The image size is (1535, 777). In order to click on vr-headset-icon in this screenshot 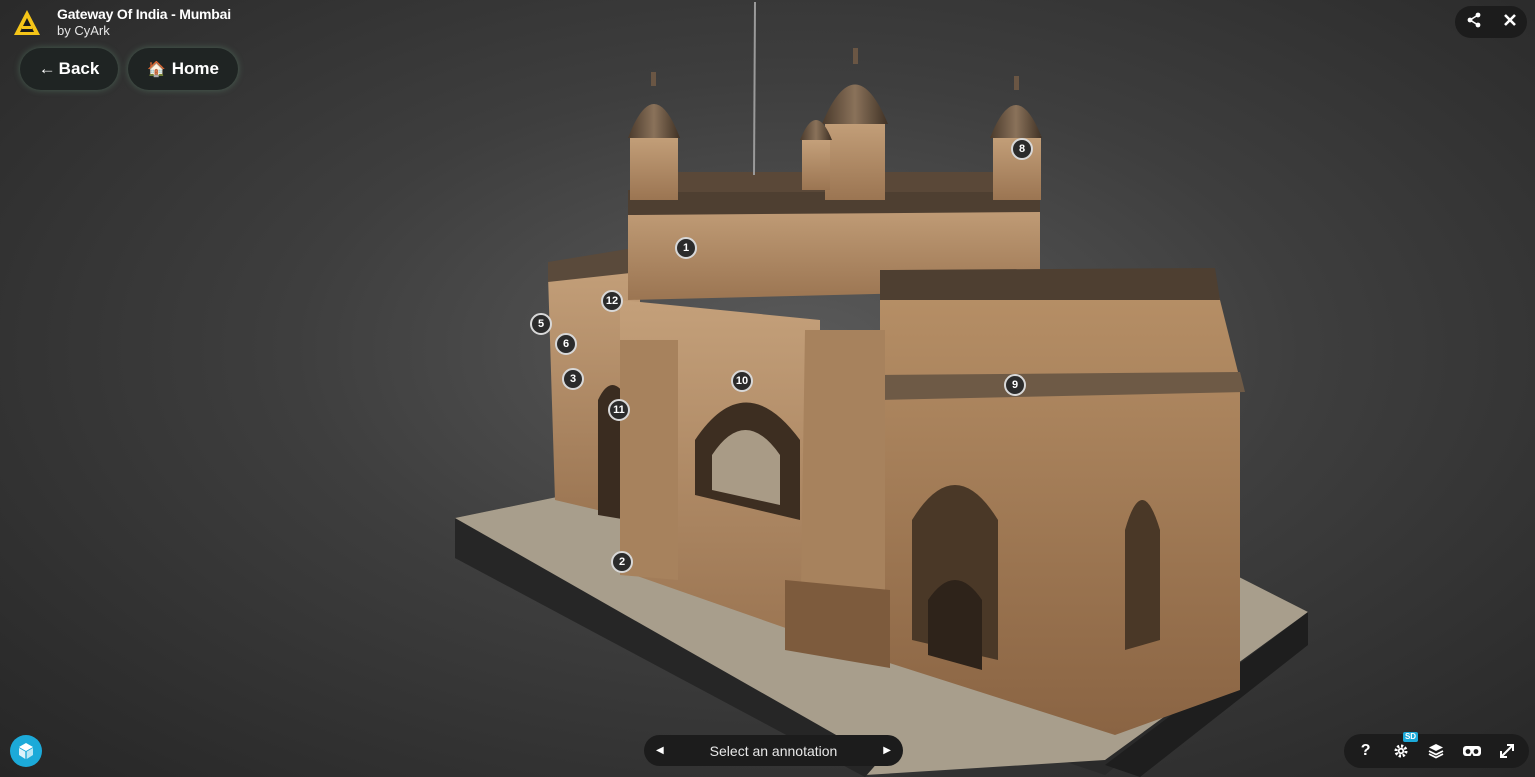, I will do `click(1472, 751)`.